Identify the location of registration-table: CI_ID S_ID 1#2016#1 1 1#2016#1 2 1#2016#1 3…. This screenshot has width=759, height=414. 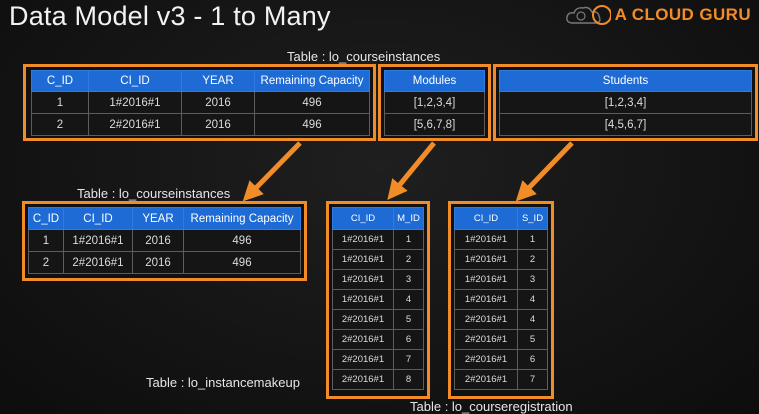
(501, 298).